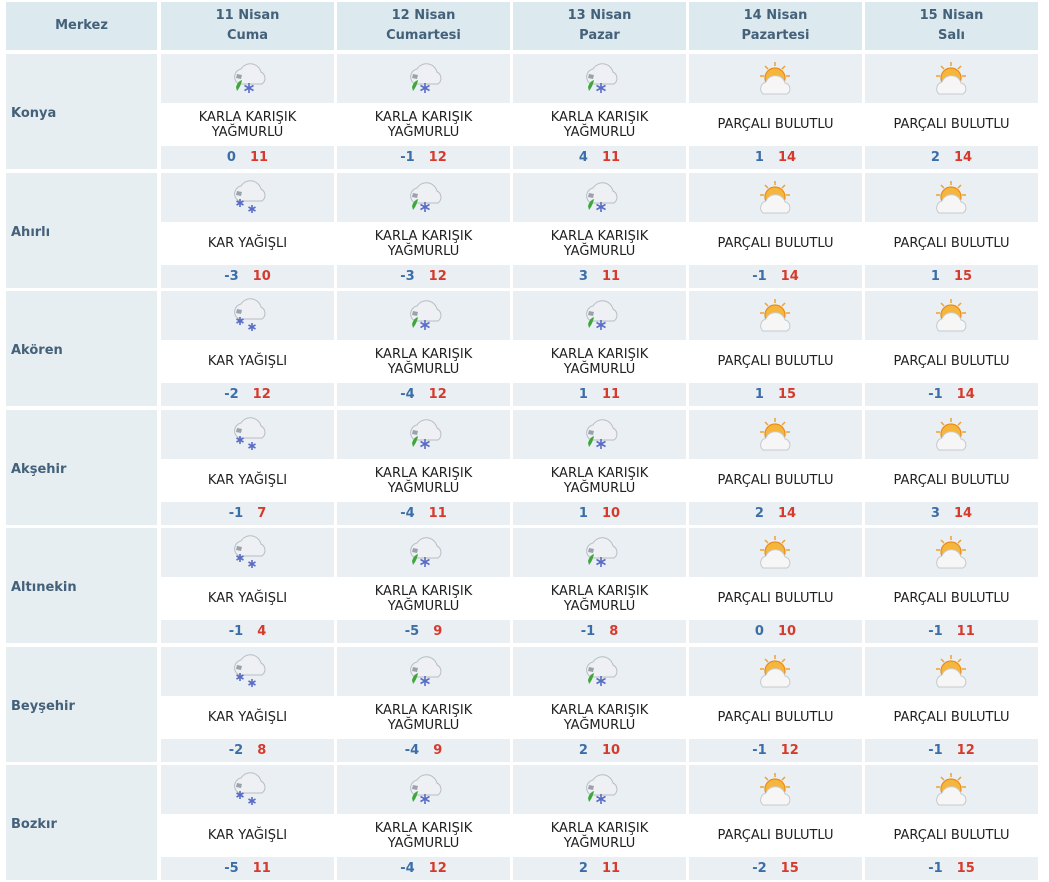 The height and width of the screenshot is (882, 1049). Describe the element at coordinates (81, 26) in the screenshot. I see `header-merkez: Merkez` at that location.